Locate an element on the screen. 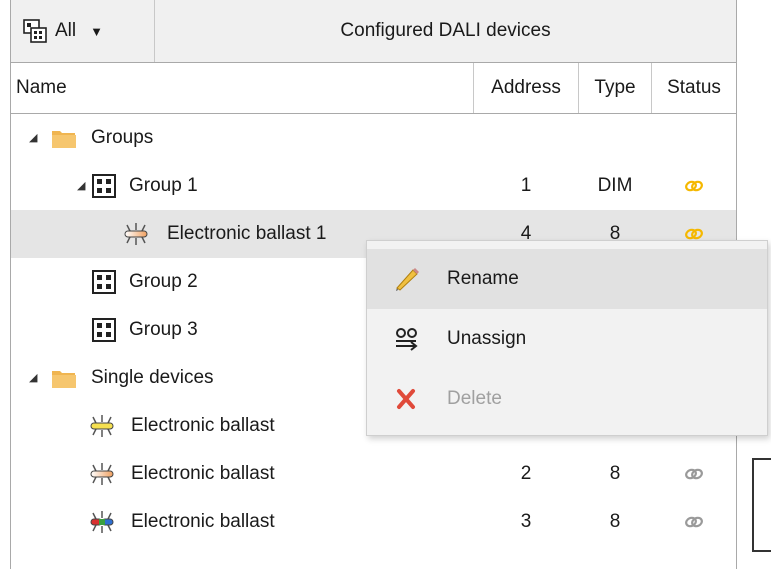 This screenshot has height=569, width=771. address-cell is located at coordinates (526, 138).